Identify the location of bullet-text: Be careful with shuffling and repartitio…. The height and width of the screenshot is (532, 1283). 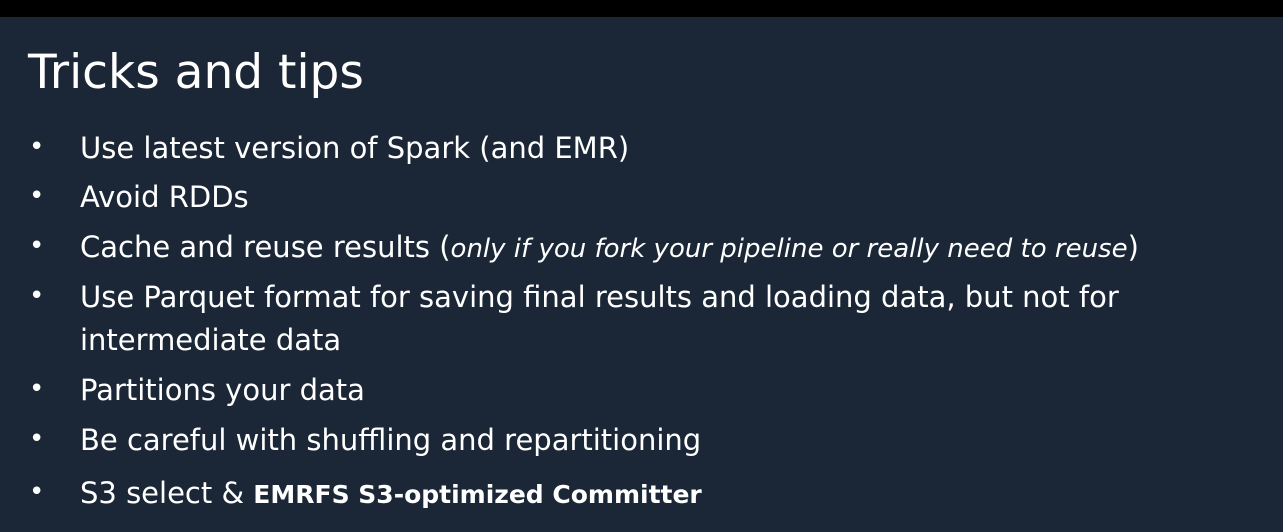
(391, 440).